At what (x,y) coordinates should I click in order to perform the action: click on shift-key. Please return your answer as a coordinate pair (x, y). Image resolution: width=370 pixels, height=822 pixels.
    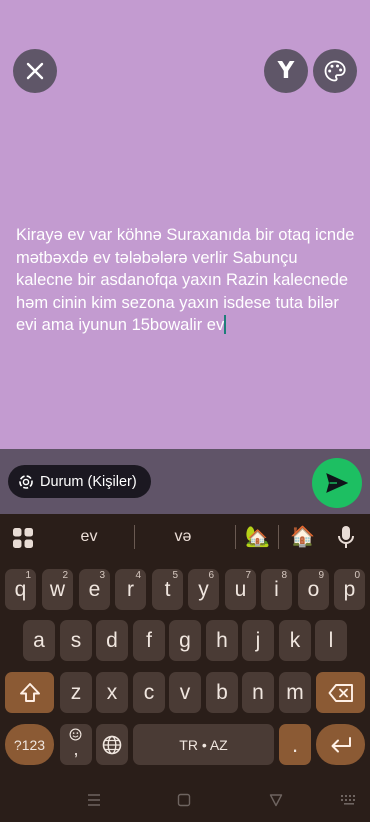
    Looking at the image, I should click on (29, 692).